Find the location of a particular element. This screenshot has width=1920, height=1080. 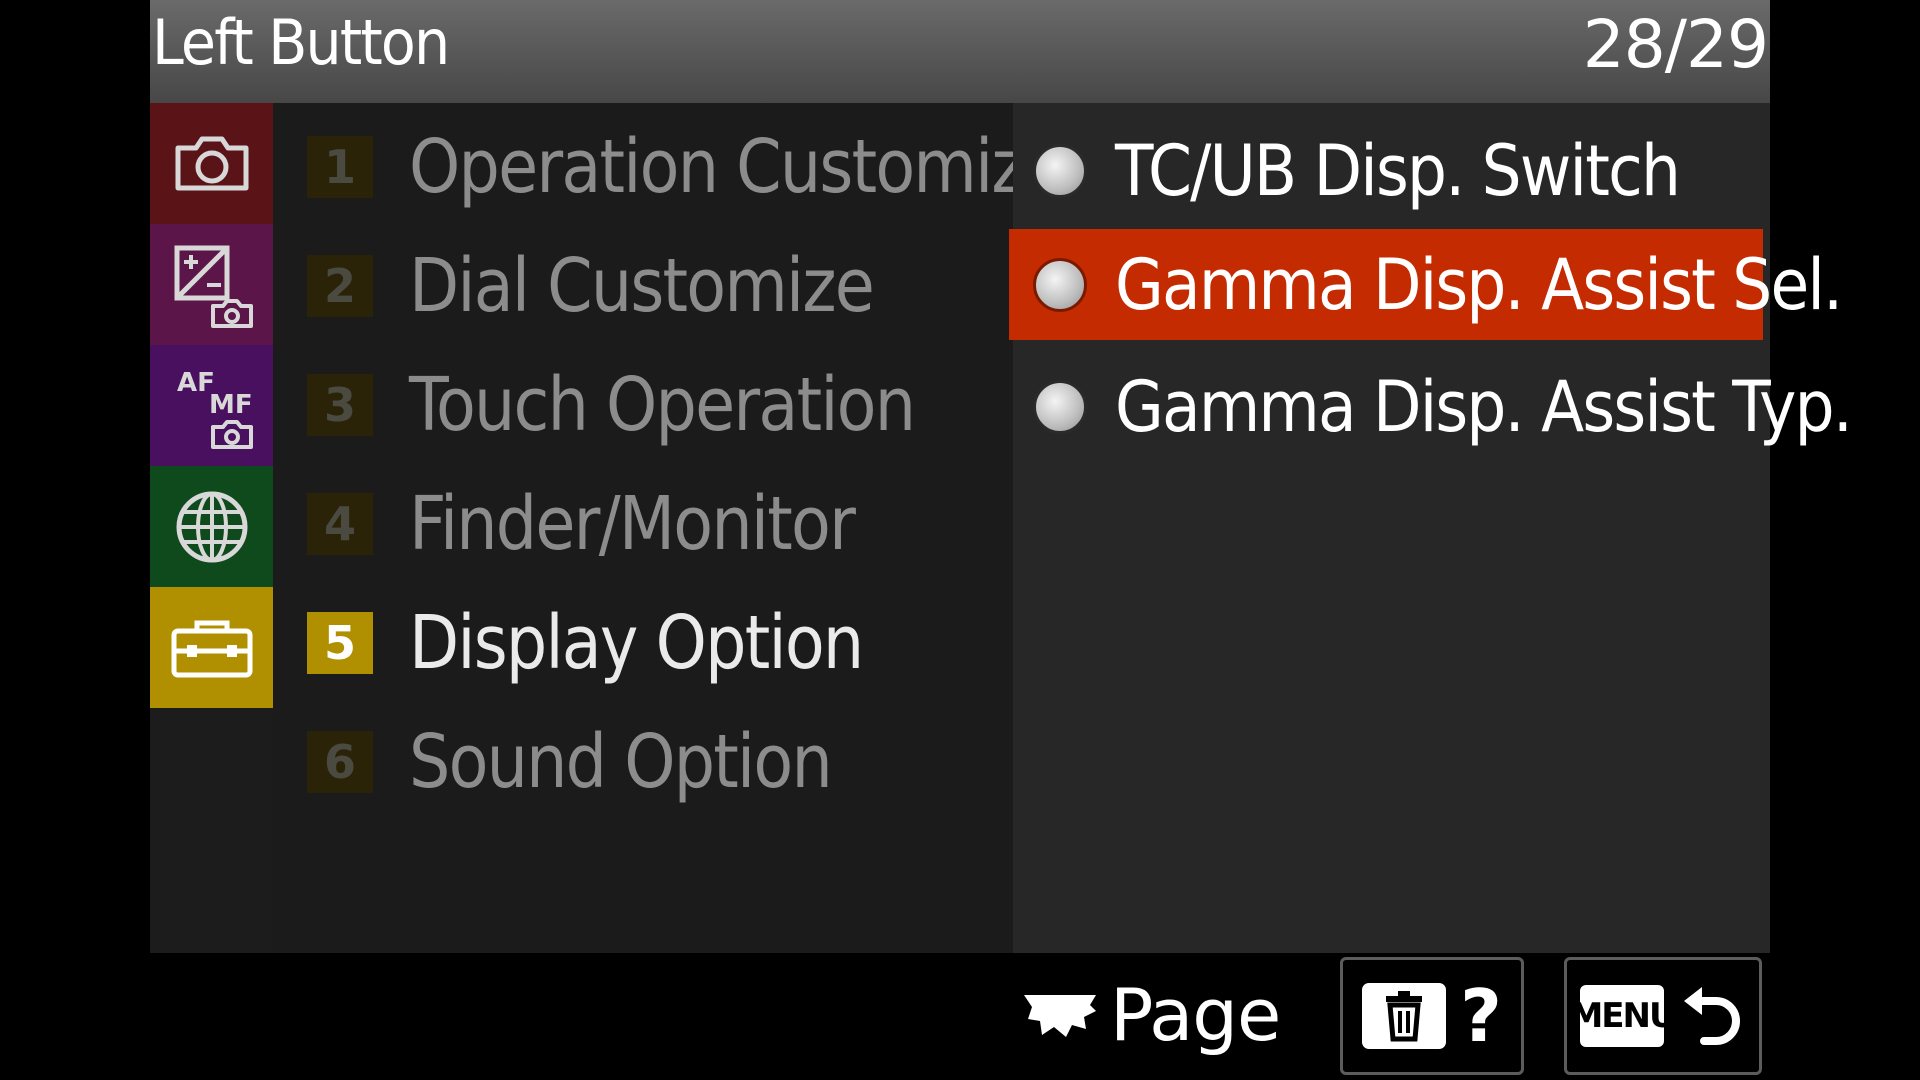

category-display-option: 5 Display Option is located at coordinates (643, 642).